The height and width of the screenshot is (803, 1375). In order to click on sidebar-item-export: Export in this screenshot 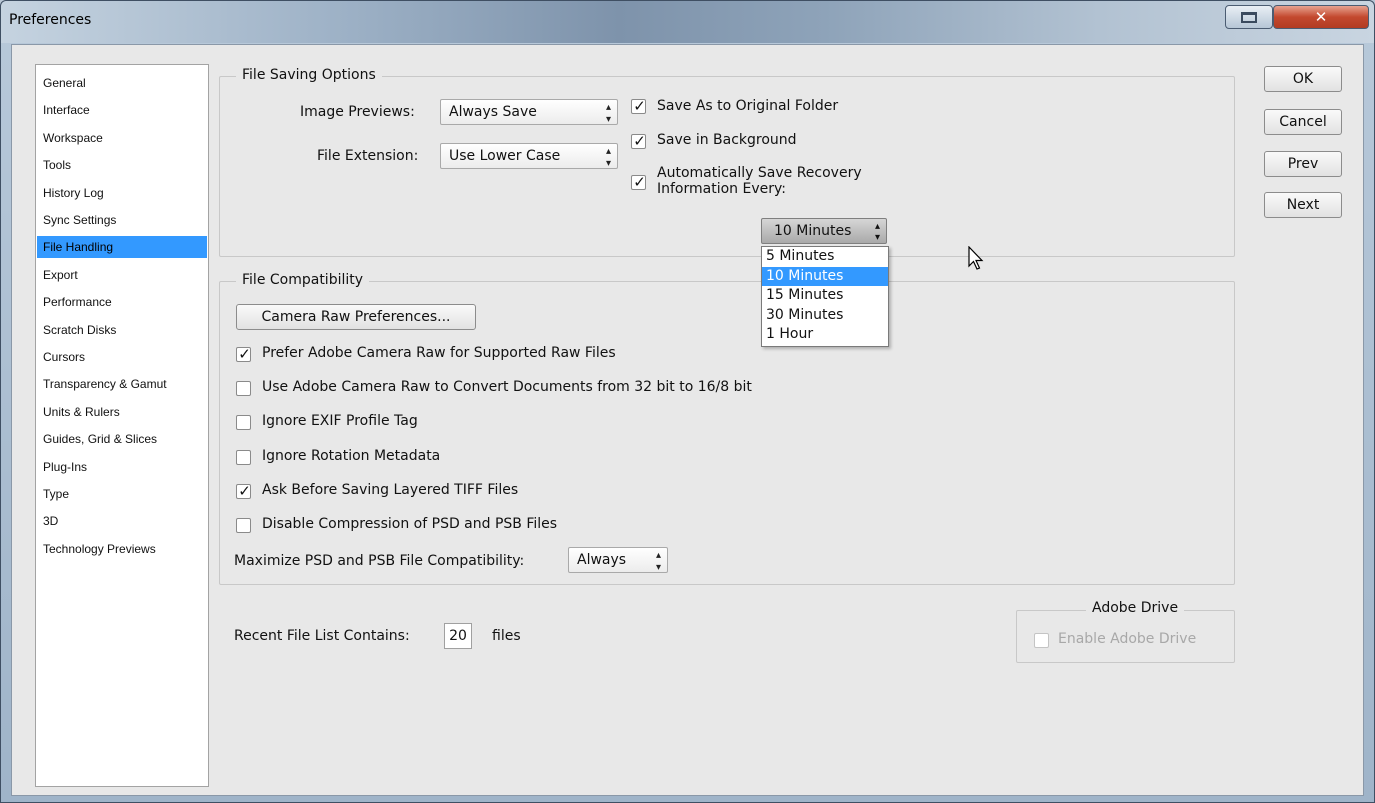, I will do `click(122, 275)`.